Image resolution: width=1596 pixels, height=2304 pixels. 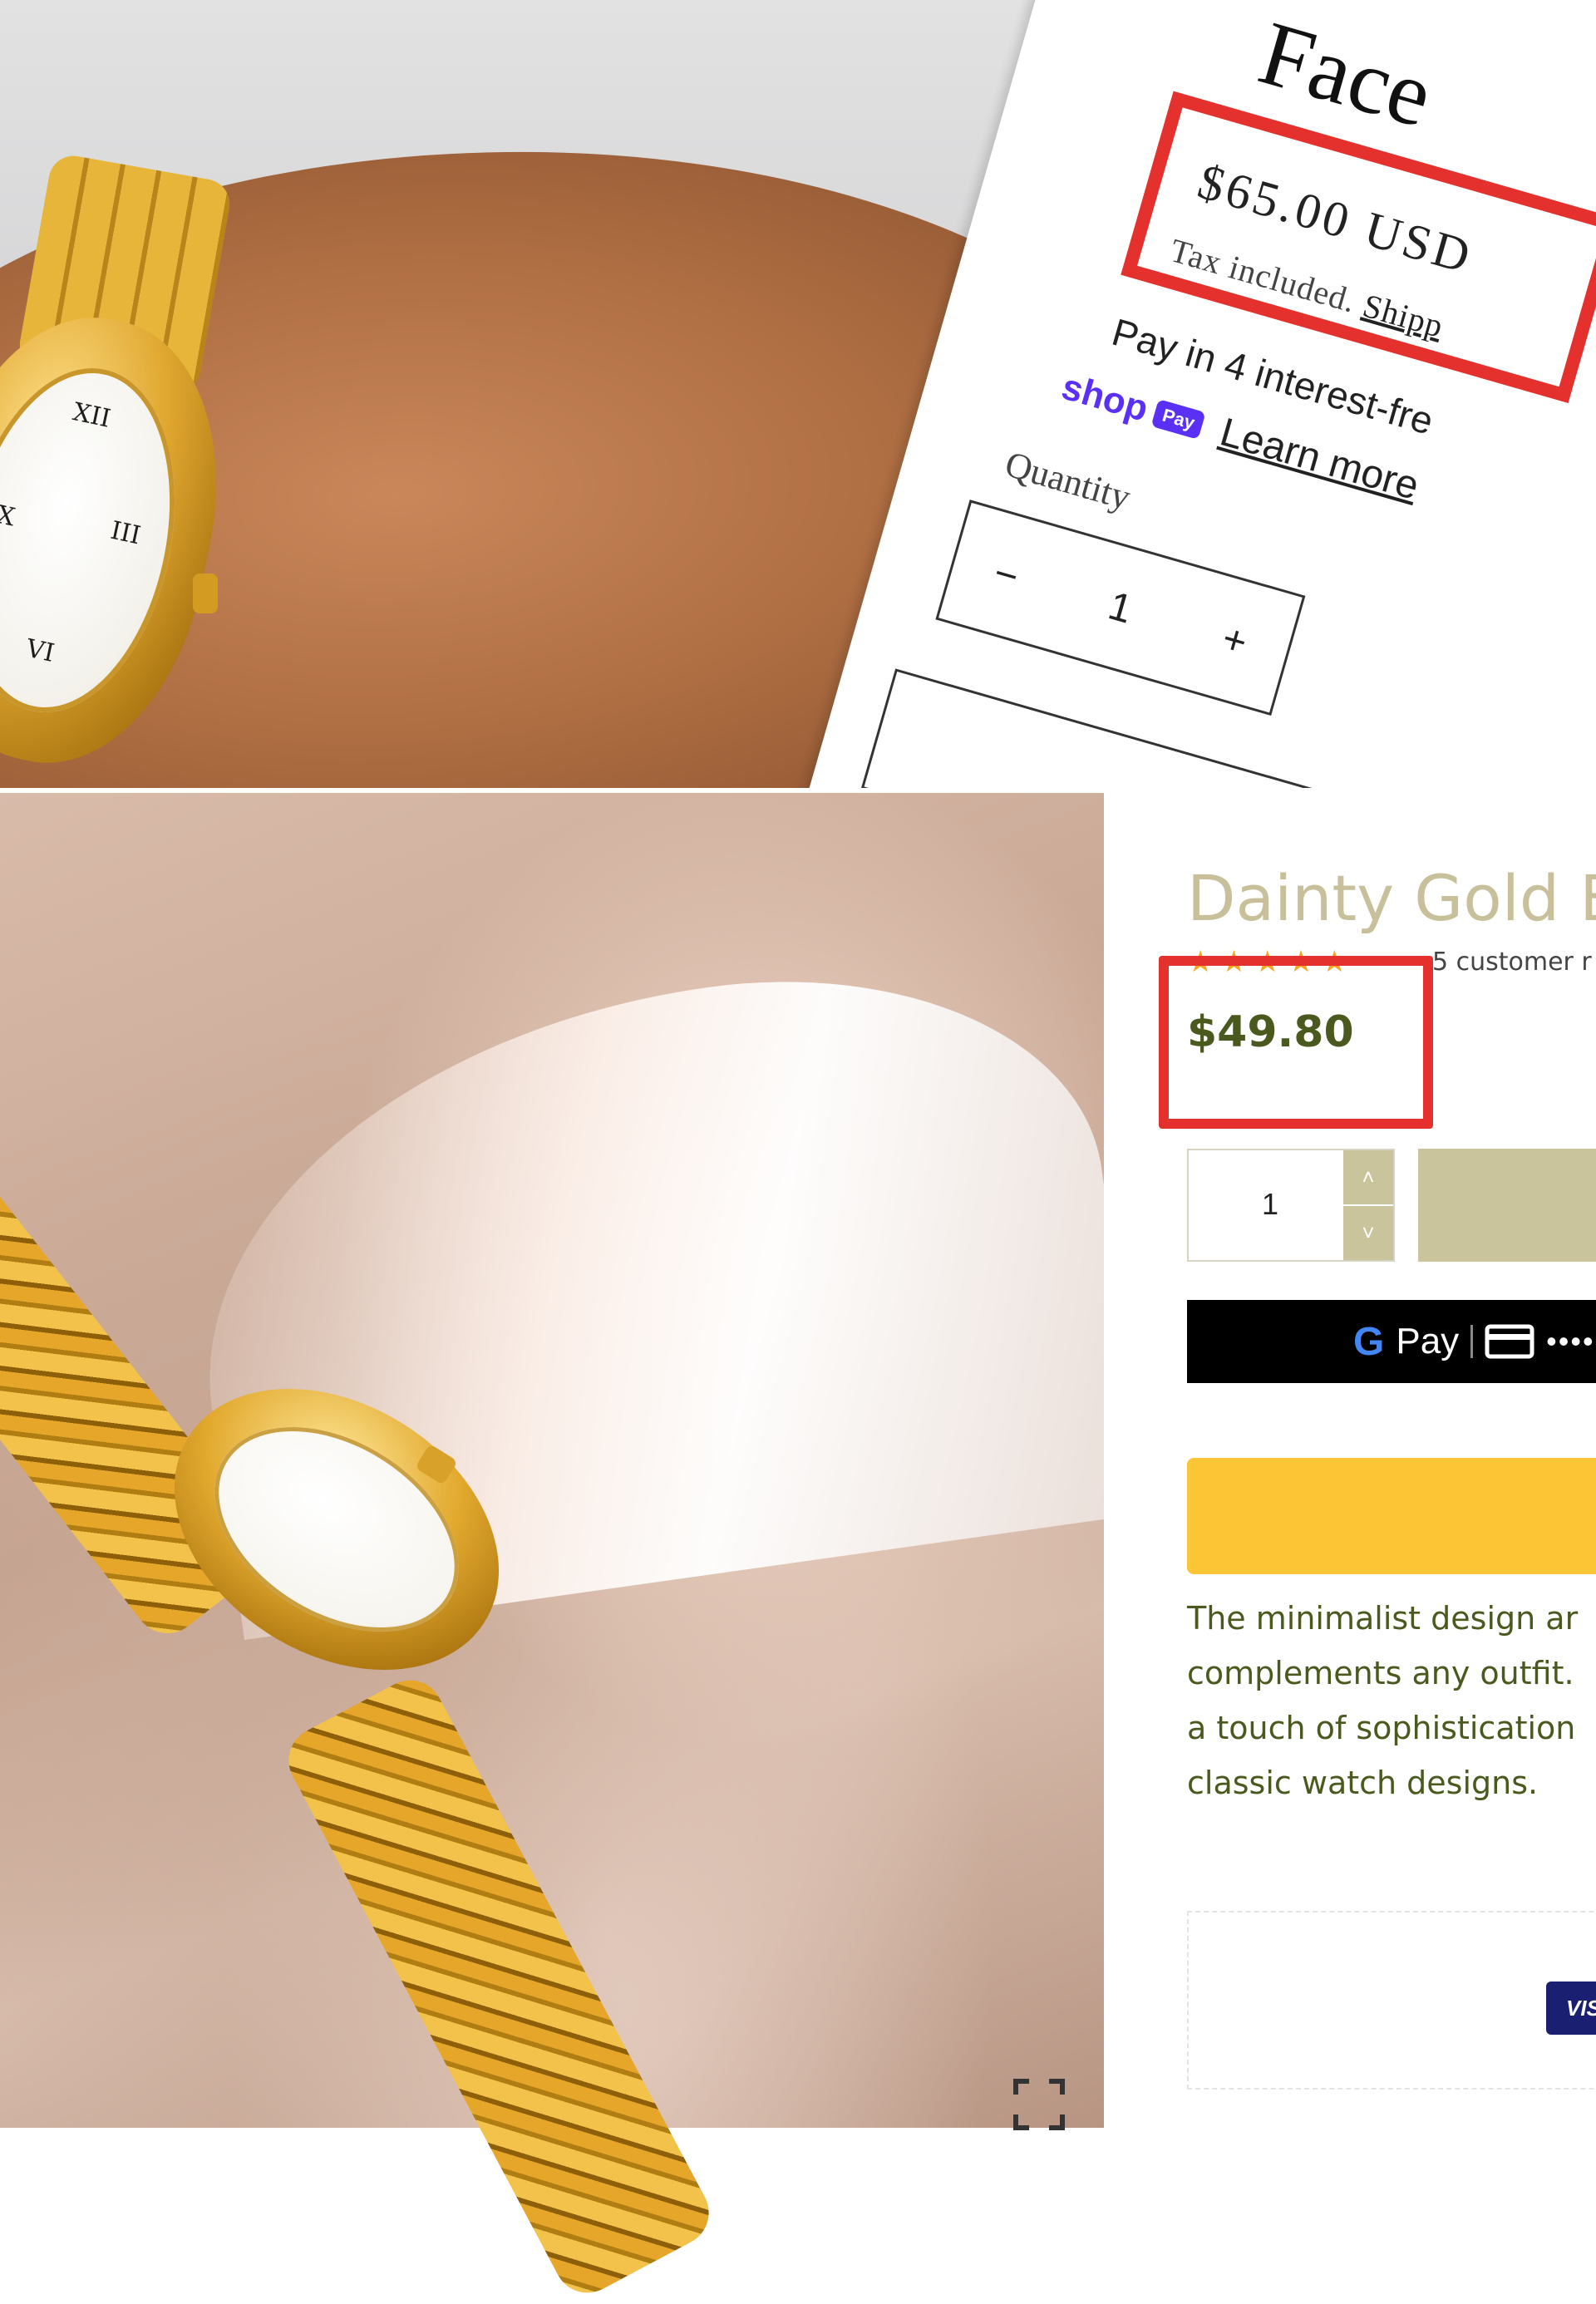 What do you see at coordinates (1509, 1341) in the screenshot?
I see `credit-card-icon` at bounding box center [1509, 1341].